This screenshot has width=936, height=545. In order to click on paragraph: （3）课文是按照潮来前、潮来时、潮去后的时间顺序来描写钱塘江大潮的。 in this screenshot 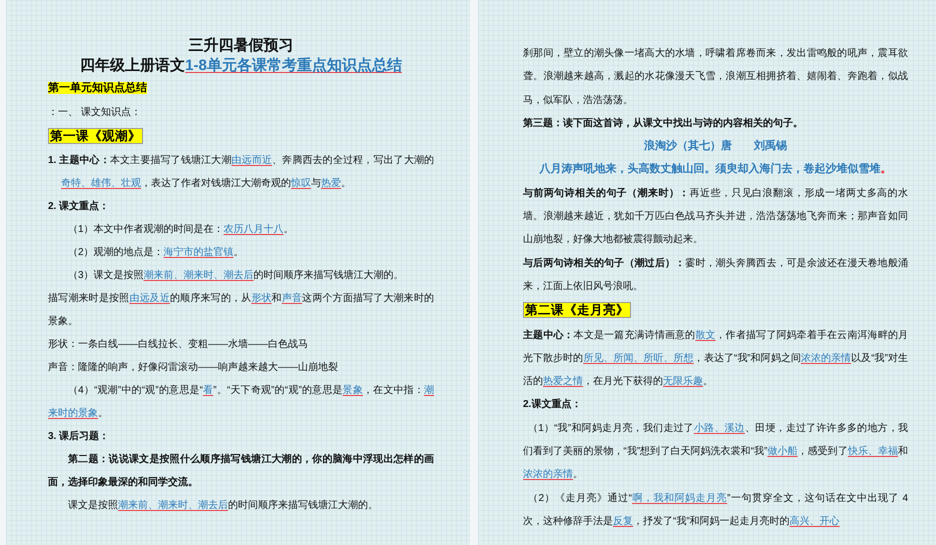, I will do `click(236, 275)`.